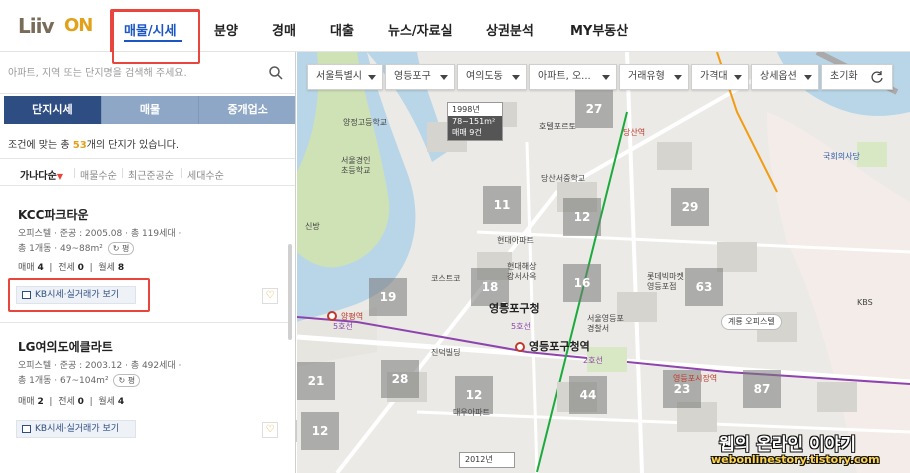 The height and width of the screenshot is (473, 910). Describe the element at coordinates (522, 271) in the screenshot. I see `map-label-hyundai-hs: 현대해상 강서사옥` at that location.